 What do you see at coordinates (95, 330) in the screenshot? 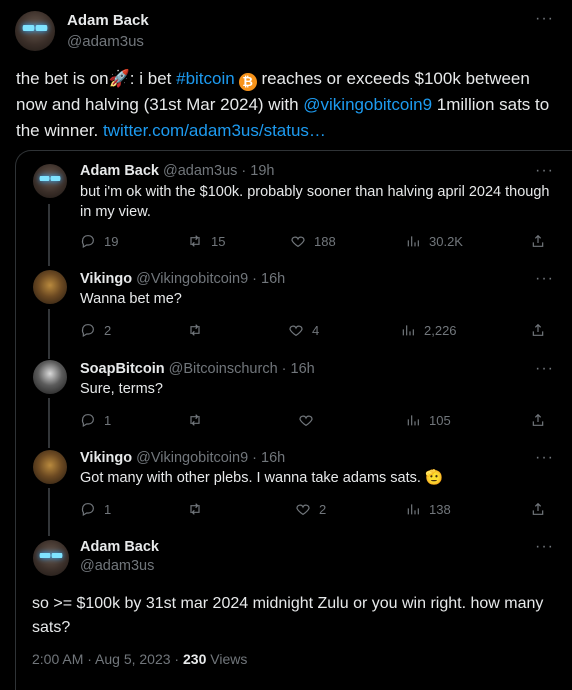
I see `reply-button: 2` at bounding box center [95, 330].